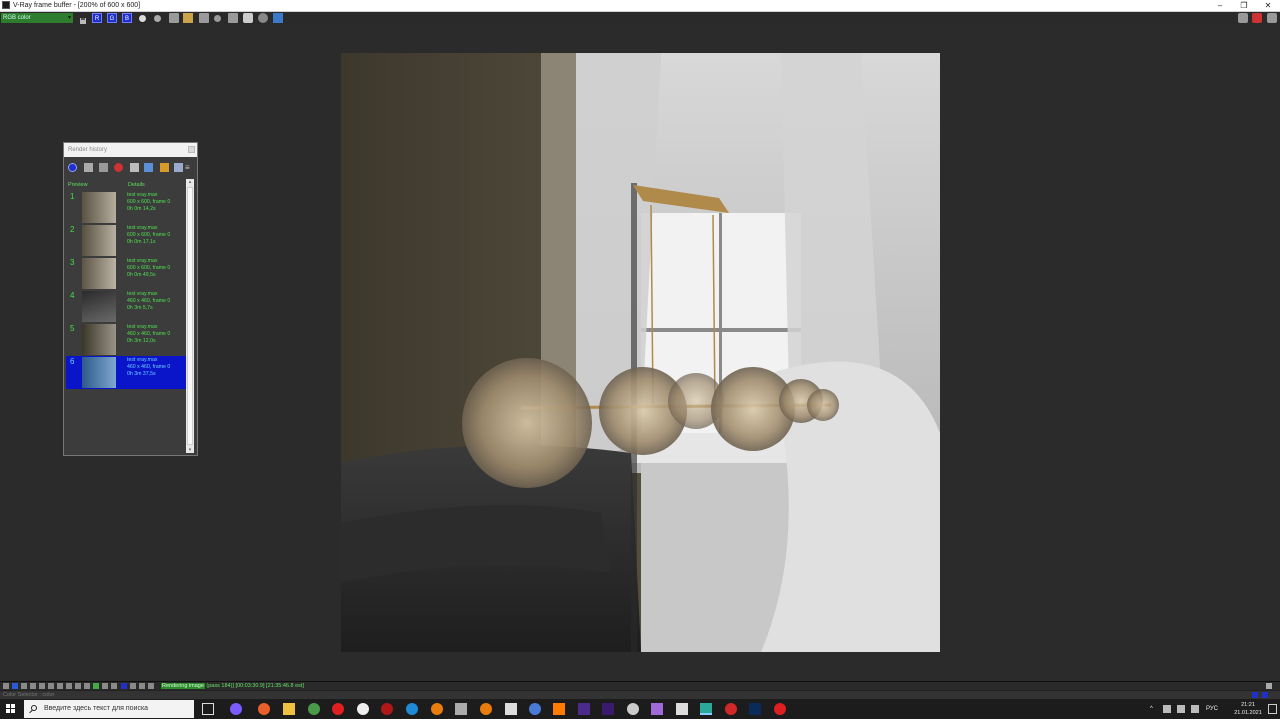 Image resolution: width=1280 pixels, height=719 pixels. Describe the element at coordinates (248, 18) in the screenshot. I see `region-render-icon` at that location.